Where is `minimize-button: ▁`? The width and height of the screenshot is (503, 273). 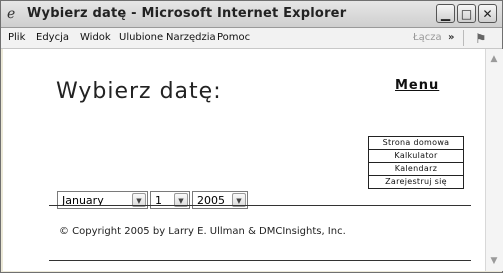 minimize-button: ▁ is located at coordinates (445, 13).